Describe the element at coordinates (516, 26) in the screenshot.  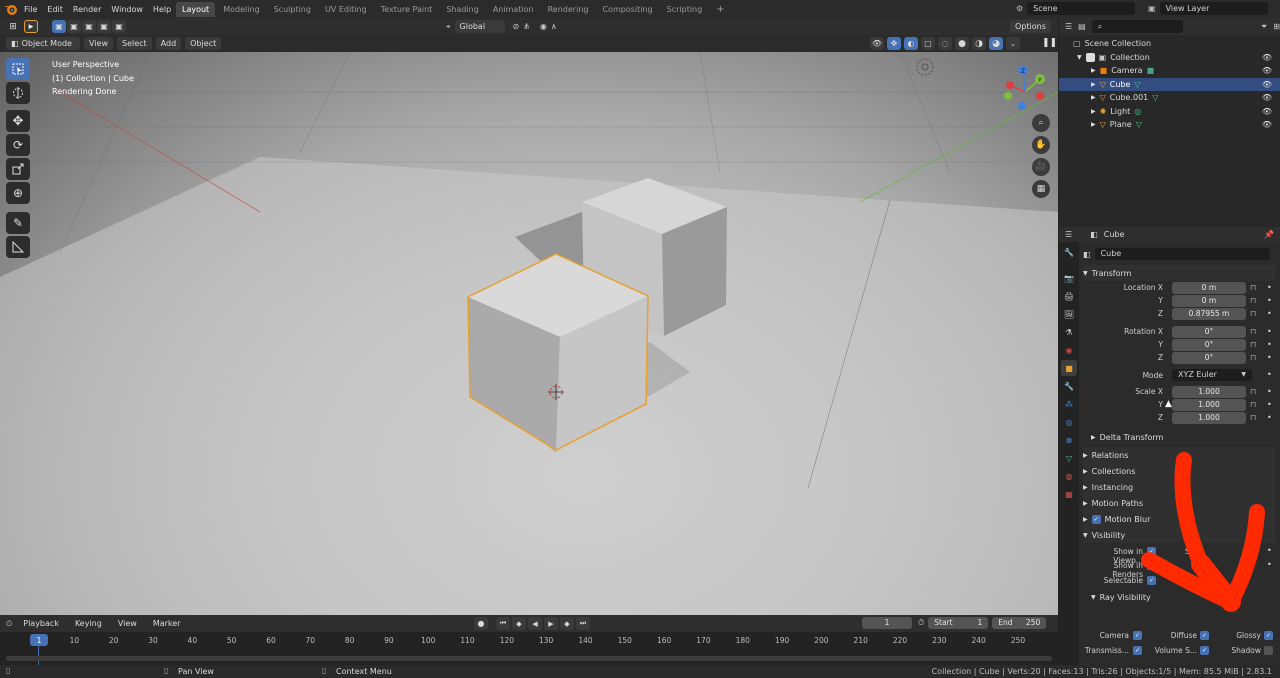
I see `pivot-icon: ⊘` at that location.